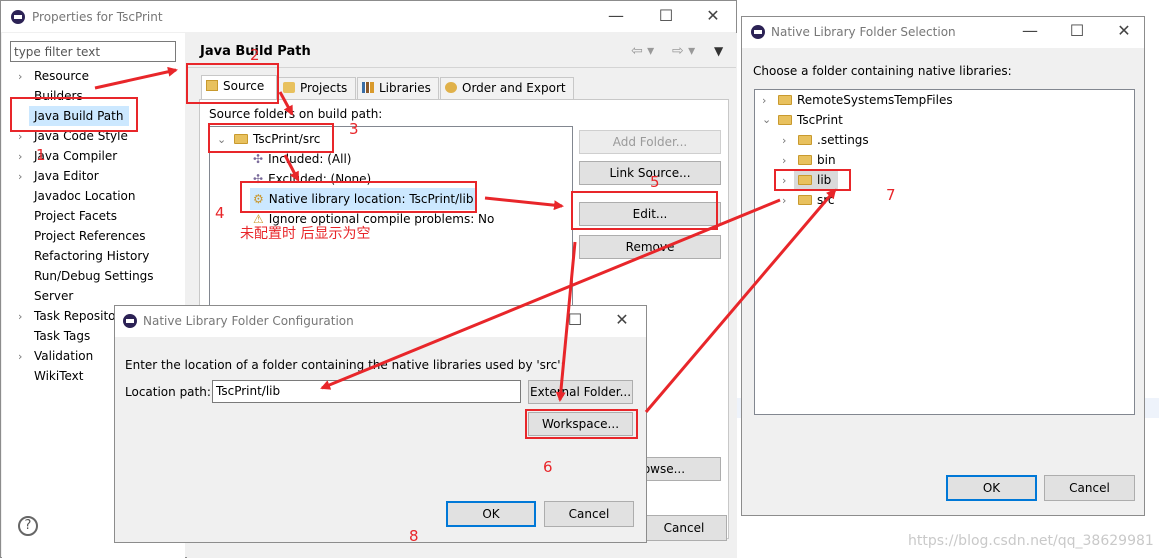 Image resolution: width=1159 pixels, height=560 pixels. I want to click on annotation-4: 4, so click(220, 213).